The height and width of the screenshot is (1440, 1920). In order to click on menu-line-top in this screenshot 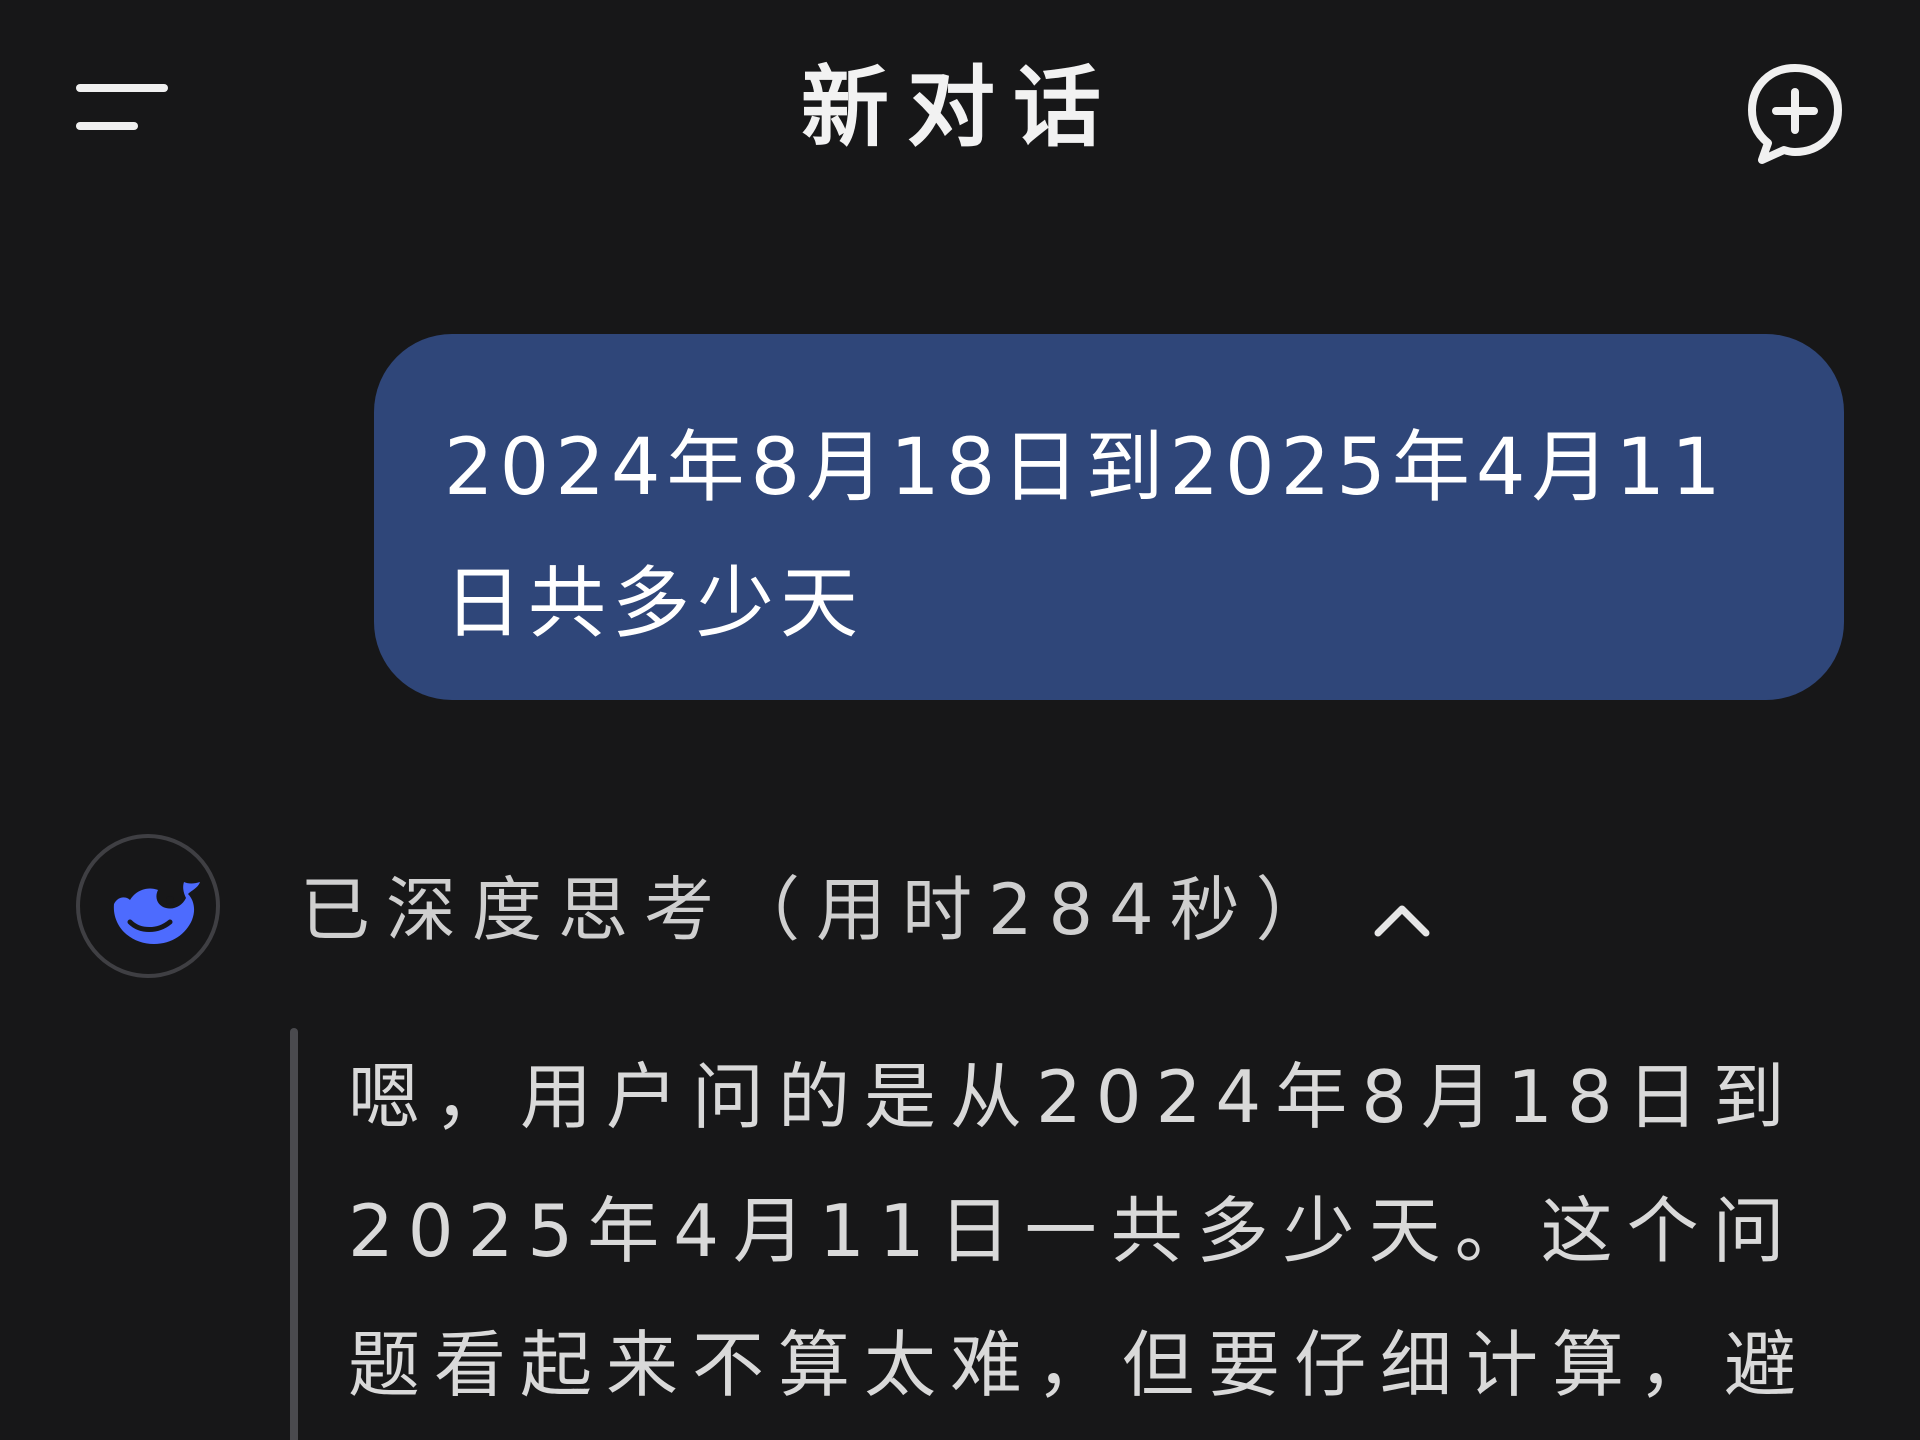, I will do `click(122, 88)`.